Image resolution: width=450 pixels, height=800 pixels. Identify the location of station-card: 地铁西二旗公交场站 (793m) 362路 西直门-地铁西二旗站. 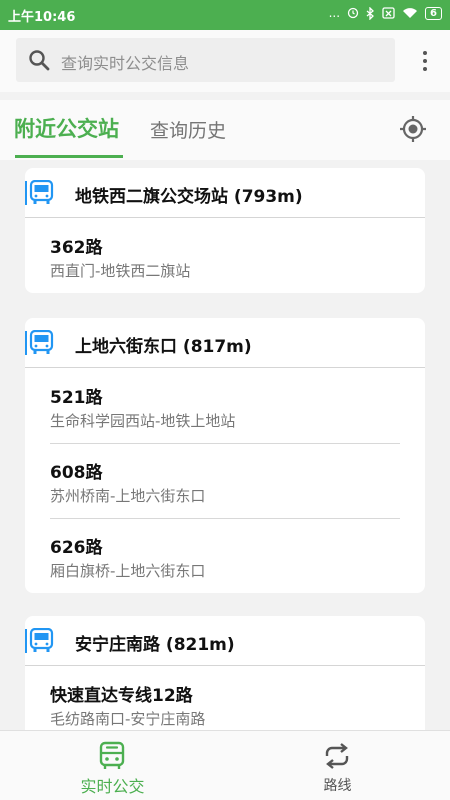
(225, 230).